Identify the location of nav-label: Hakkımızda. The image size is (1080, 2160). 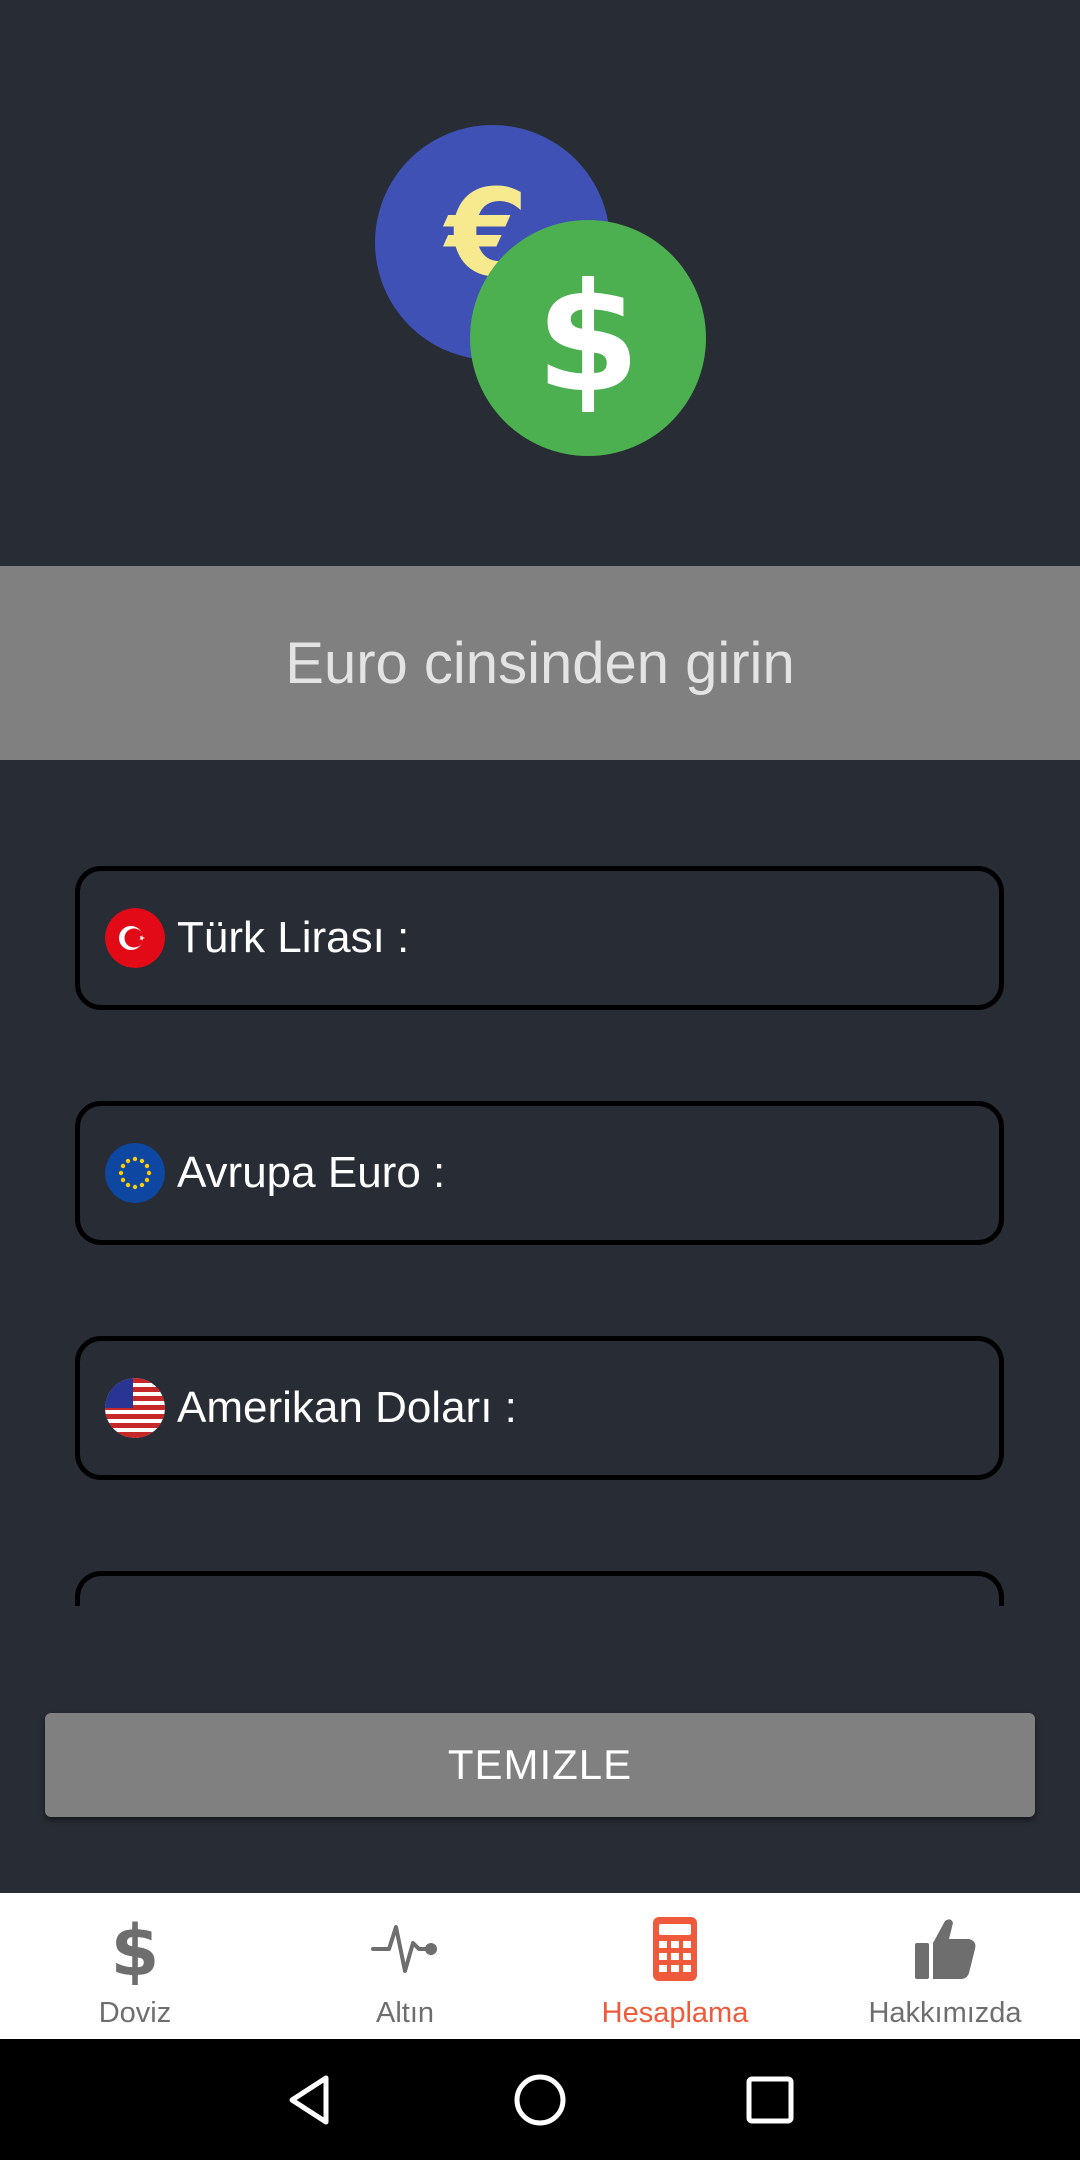
(945, 2013).